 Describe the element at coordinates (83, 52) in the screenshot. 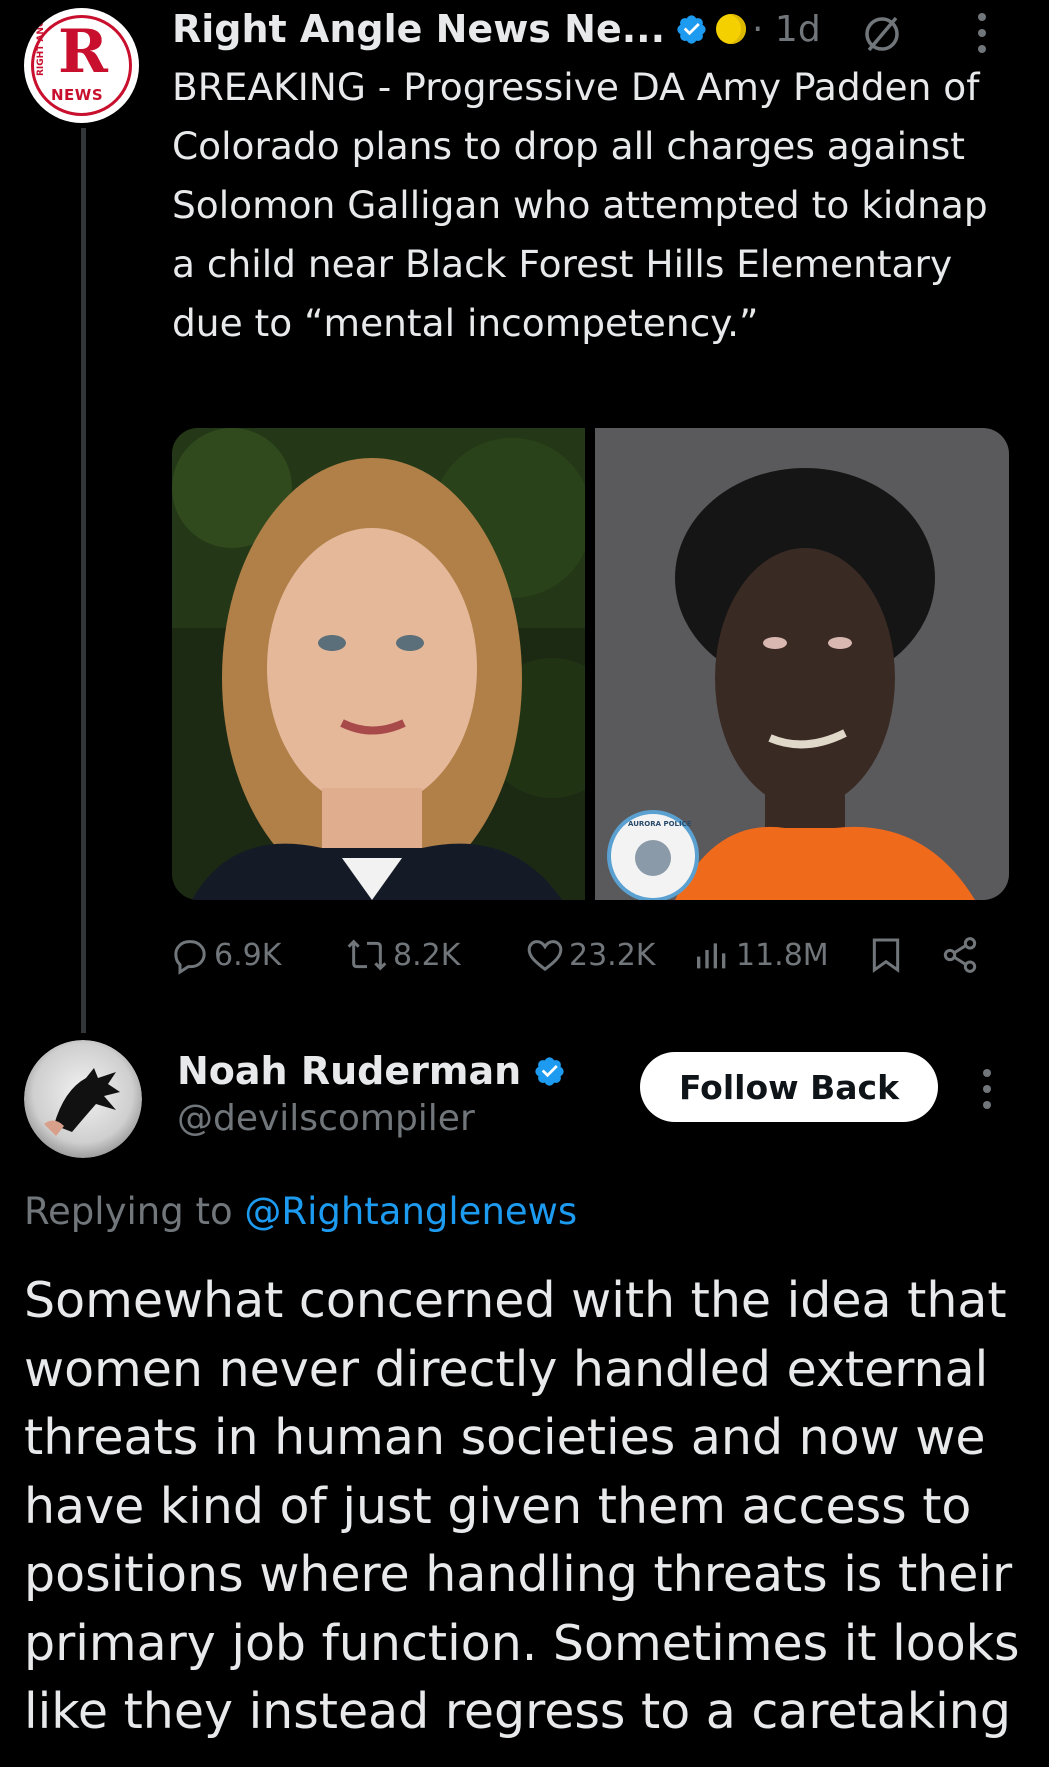

I see `avatar-logo-letter: R` at that location.